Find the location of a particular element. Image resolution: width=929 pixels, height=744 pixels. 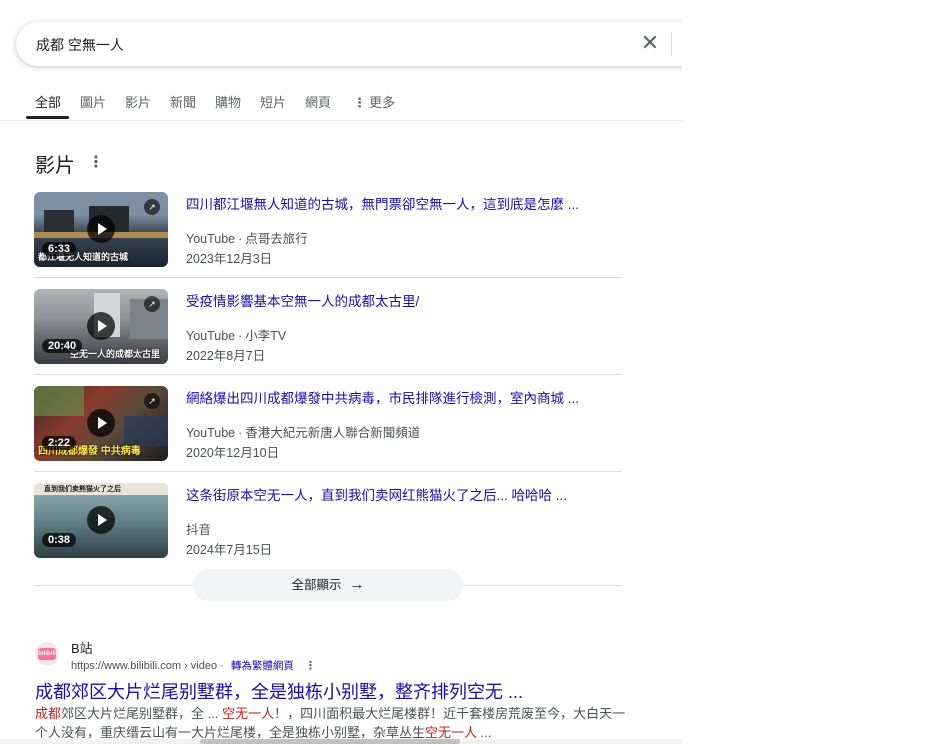

result-menu-icon: ⋮ is located at coordinates (306, 666).